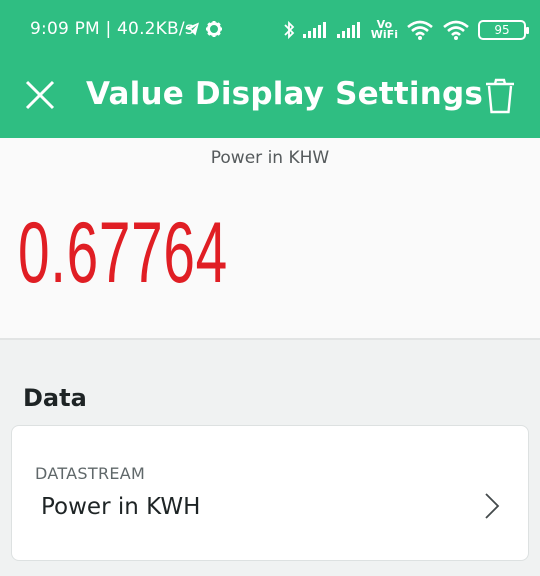 Image resolution: width=540 pixels, height=576 pixels. Describe the element at coordinates (270, 158) in the screenshot. I see `preview-label: Power in KHW` at that location.